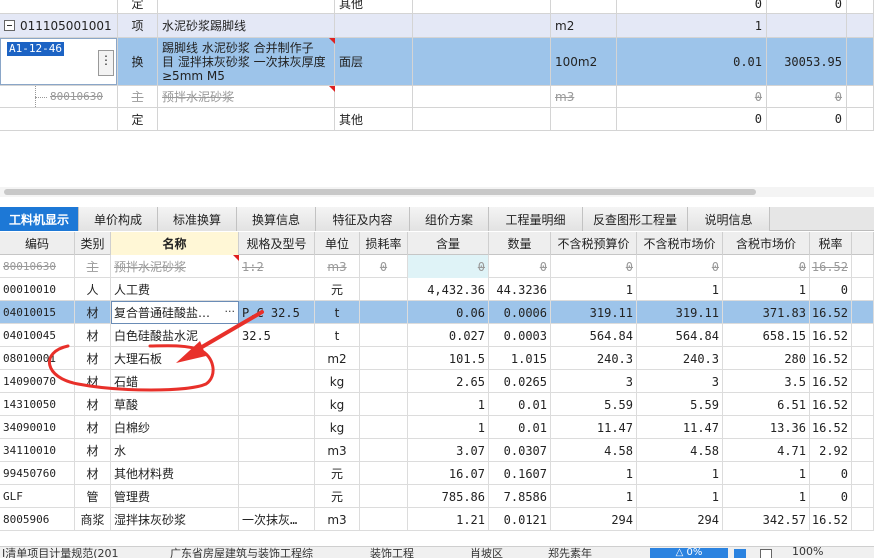  Describe the element at coordinates (363, 219) in the screenshot. I see `tab-features: 特征及内容` at that location.